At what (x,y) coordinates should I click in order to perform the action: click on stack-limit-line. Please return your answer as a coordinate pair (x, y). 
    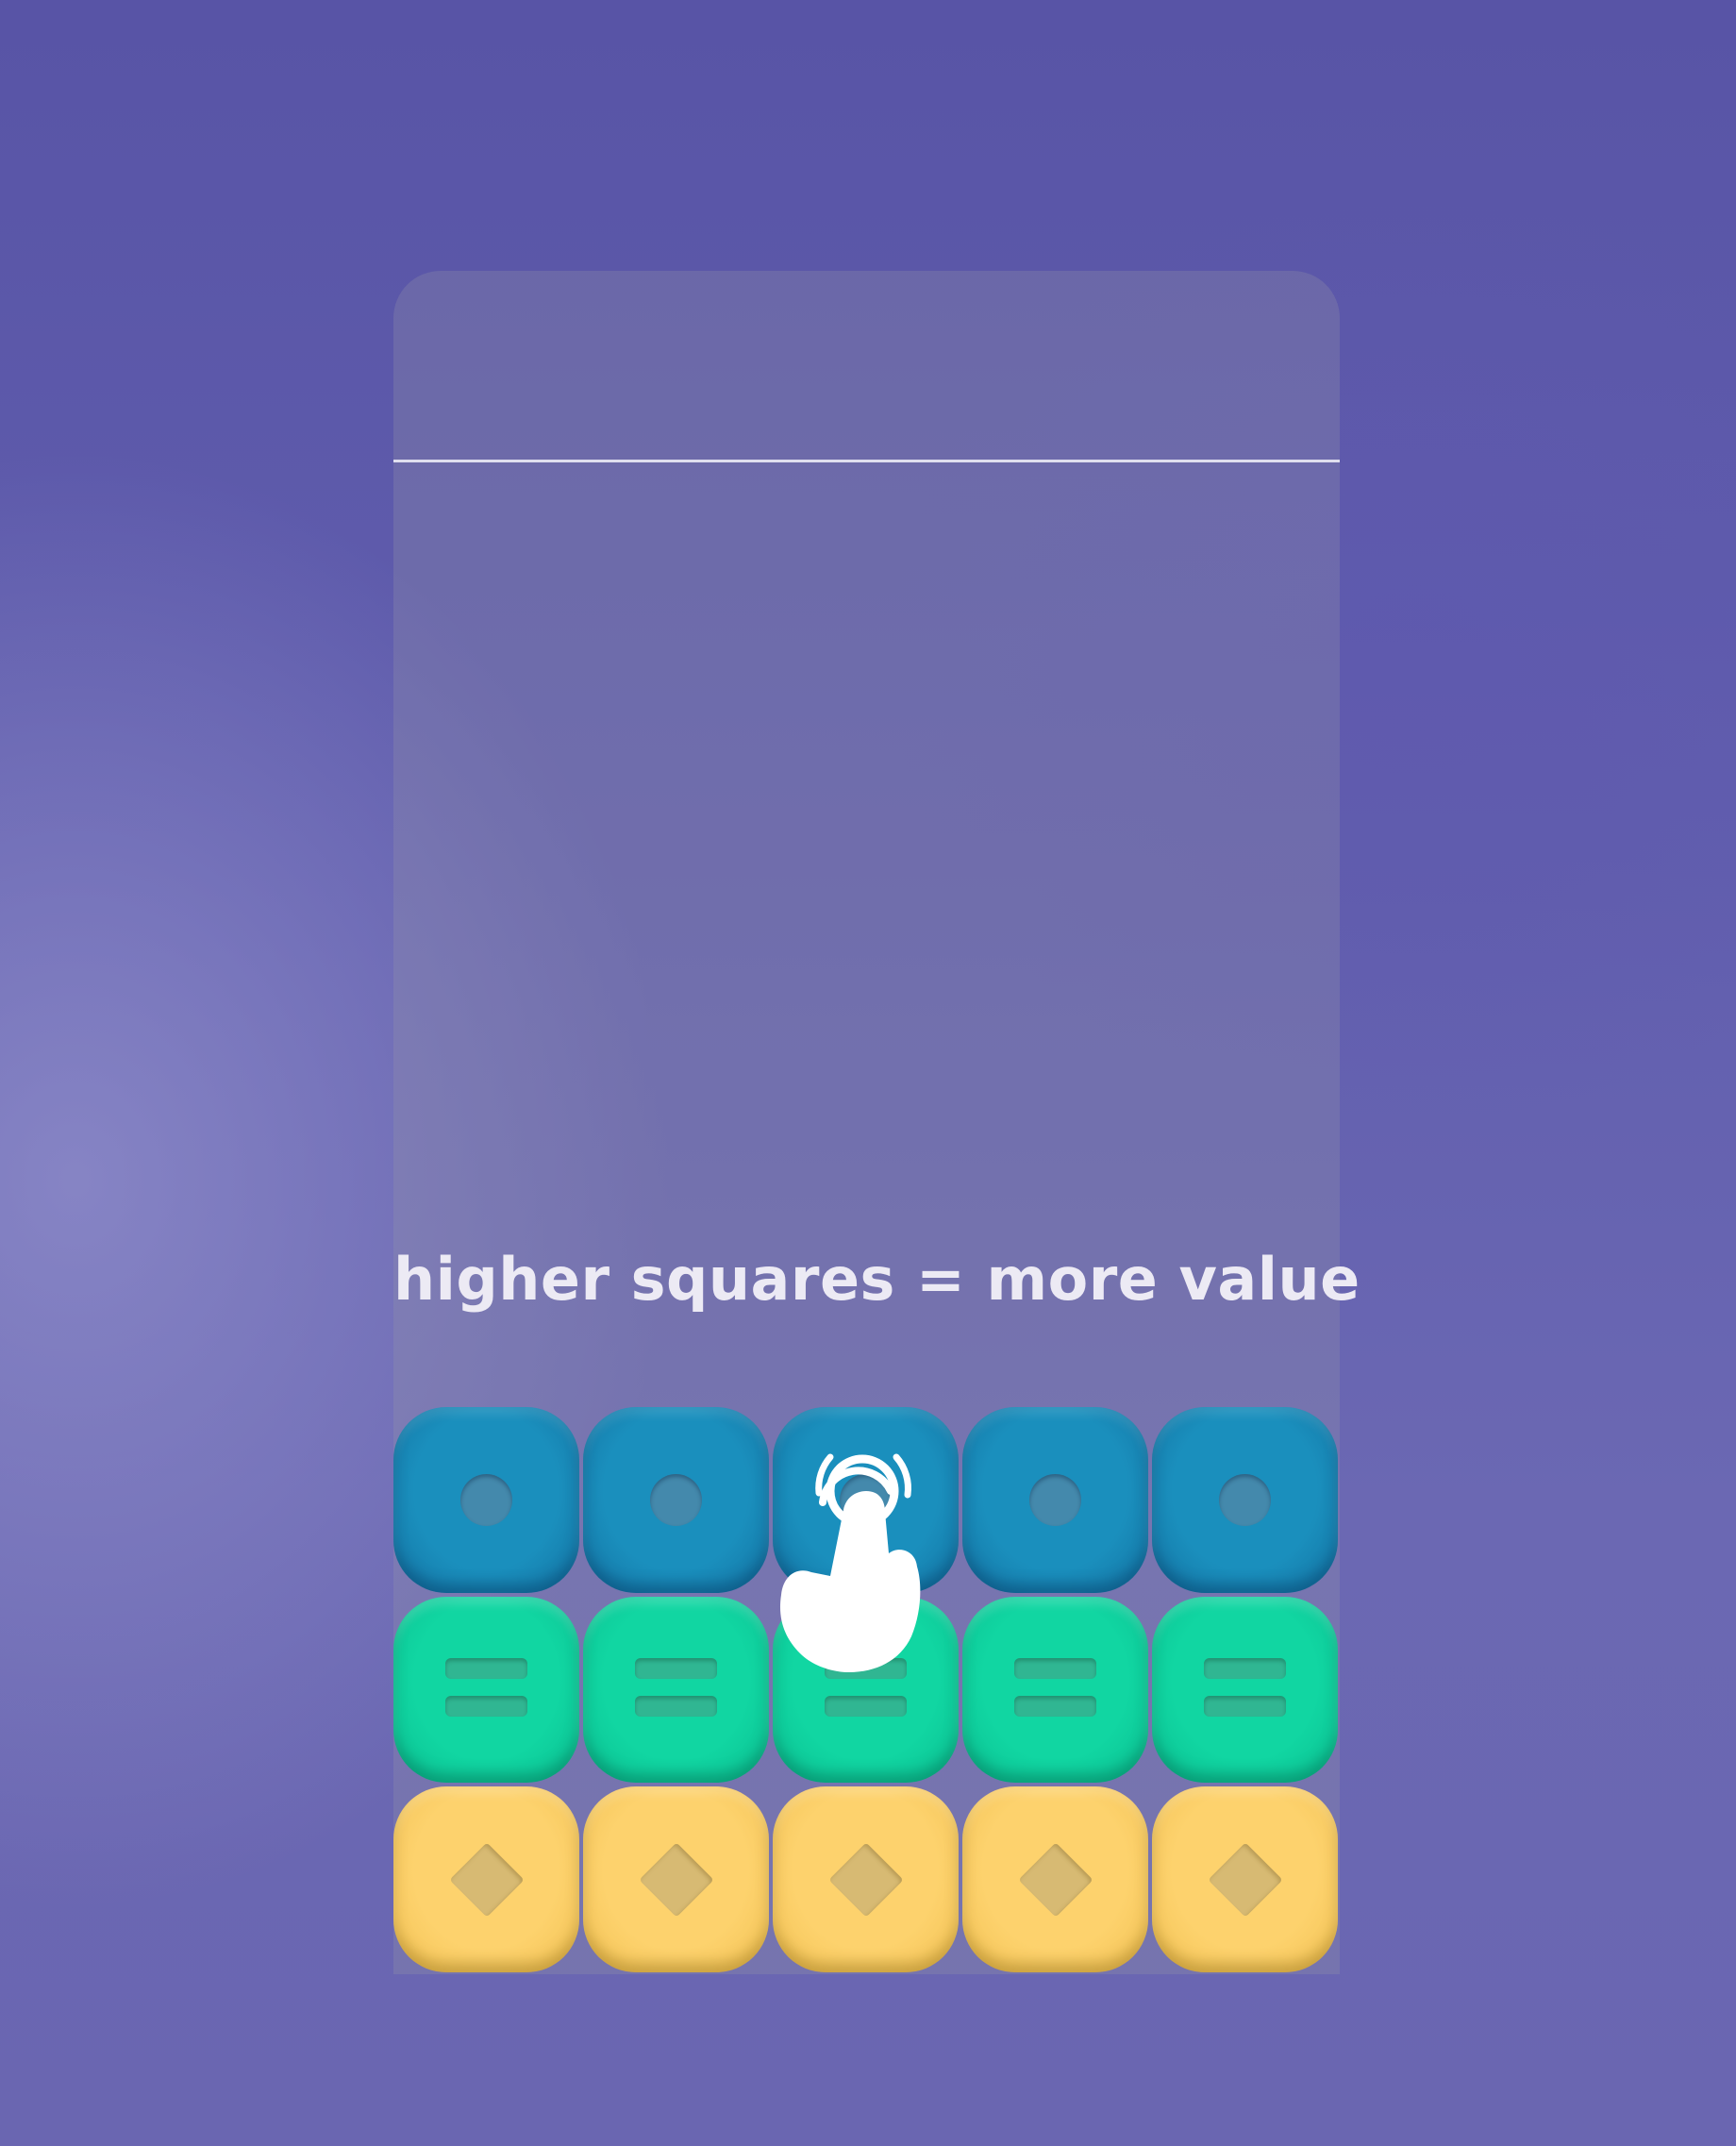
    Looking at the image, I should click on (866, 461).